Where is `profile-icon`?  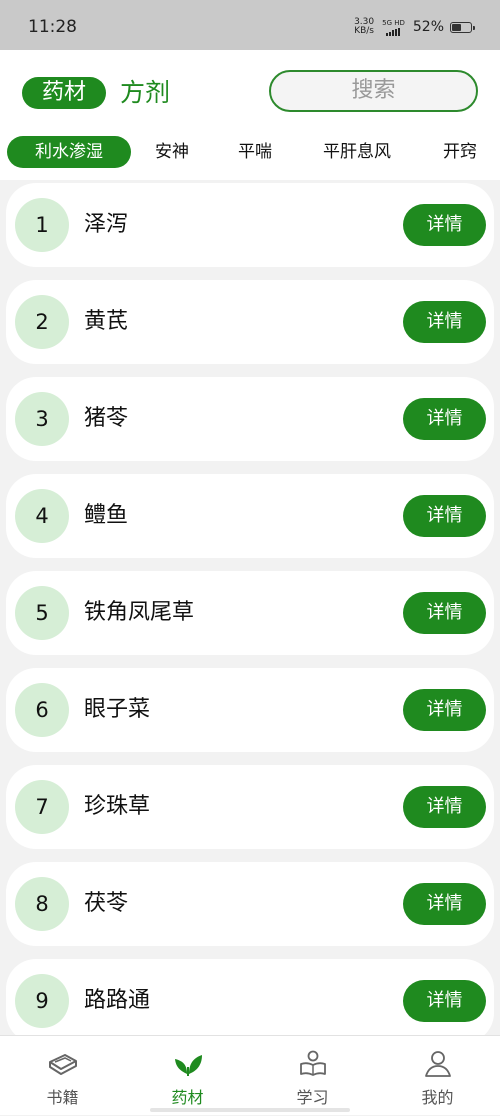 profile-icon is located at coordinates (438, 1064).